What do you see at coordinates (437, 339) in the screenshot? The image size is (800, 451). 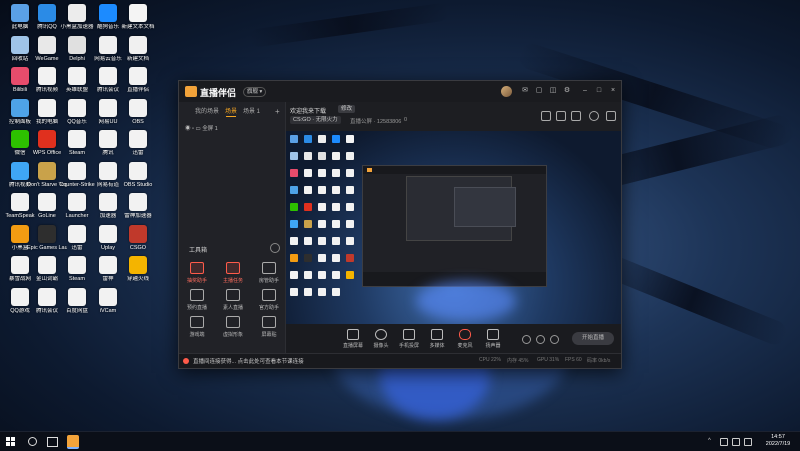 I see `media-button: 多媒体` at bounding box center [437, 339].